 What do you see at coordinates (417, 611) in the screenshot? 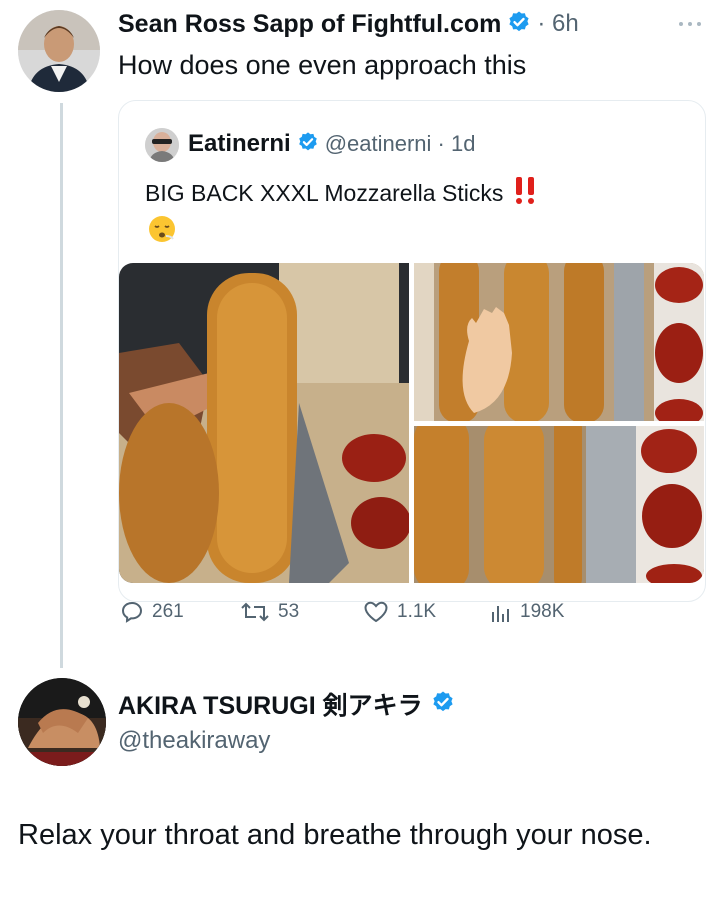
I see `like-count: 1.1K` at bounding box center [417, 611].